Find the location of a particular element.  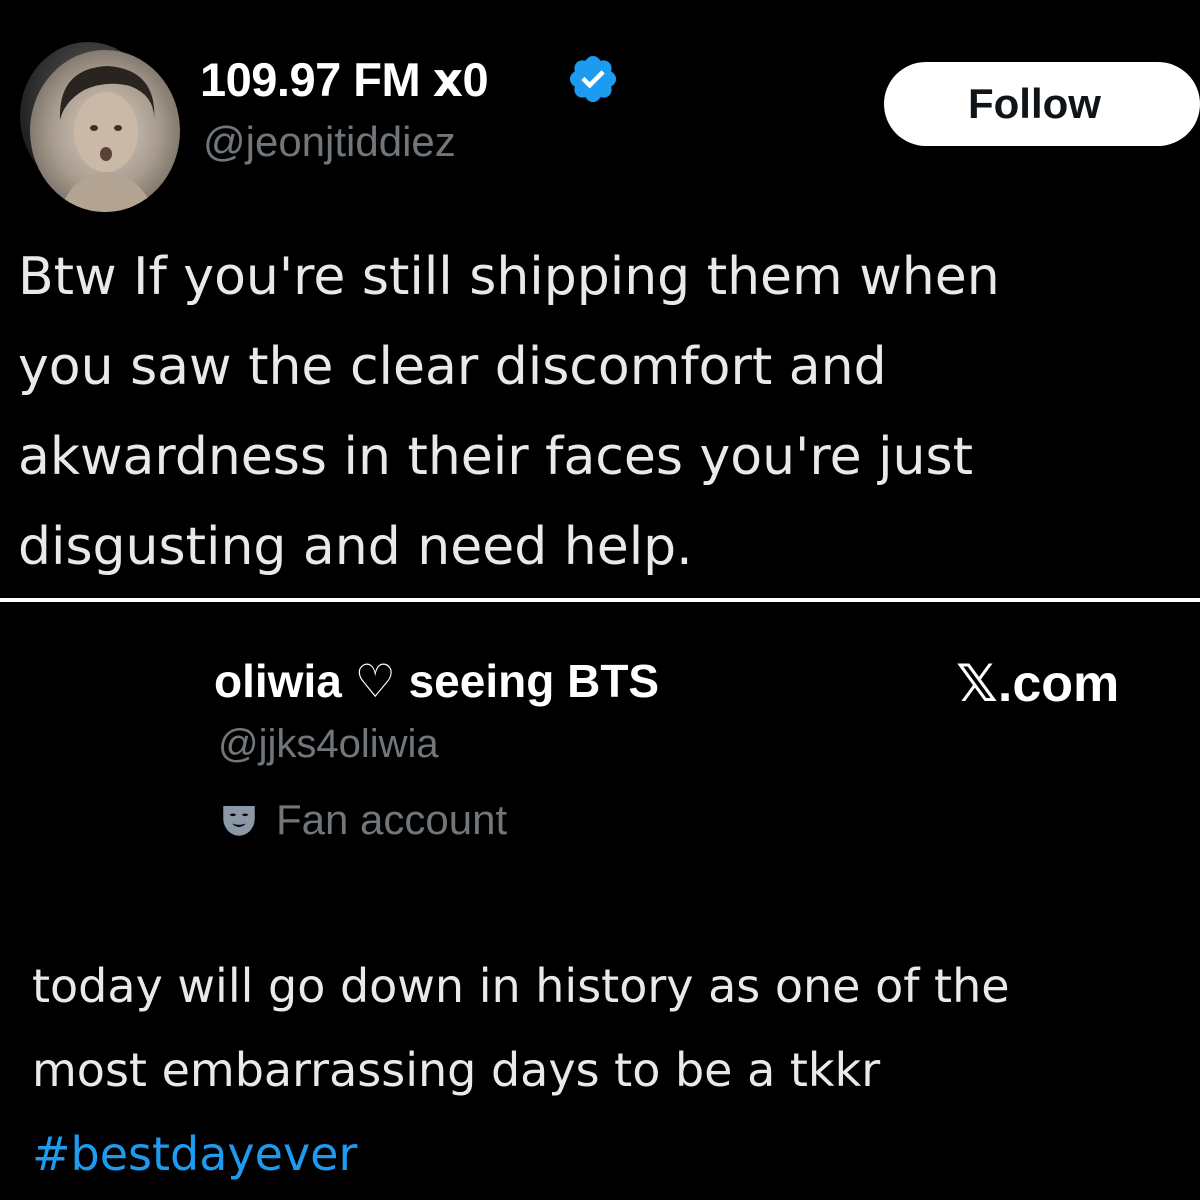

top-post-text-line: you saw the clear discomfort and is located at coordinates (452, 367).